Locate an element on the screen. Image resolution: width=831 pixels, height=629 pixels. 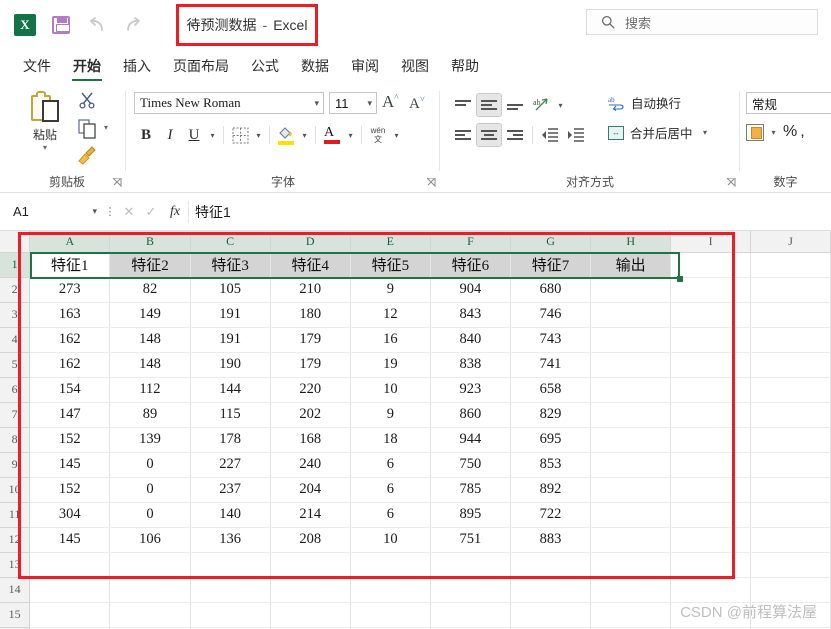
column-header-a: A is located at coordinates (70, 242).